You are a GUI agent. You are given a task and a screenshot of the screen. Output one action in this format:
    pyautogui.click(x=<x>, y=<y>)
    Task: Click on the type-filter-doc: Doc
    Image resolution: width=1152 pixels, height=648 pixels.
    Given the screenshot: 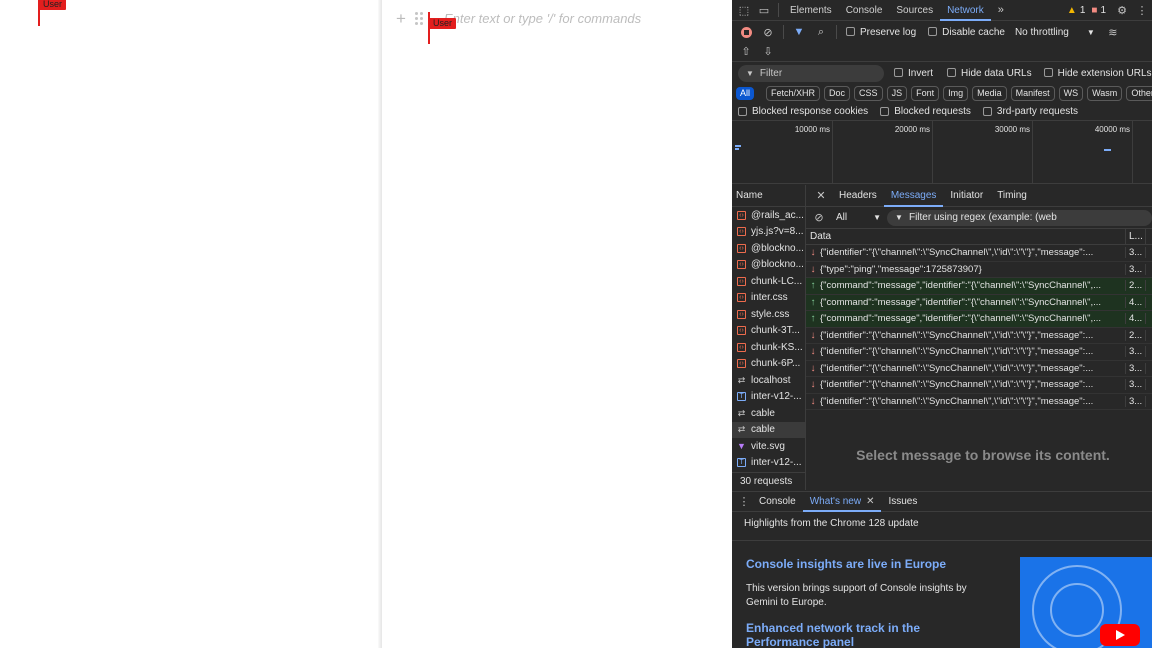 What is the action you would take?
    pyautogui.click(x=837, y=93)
    